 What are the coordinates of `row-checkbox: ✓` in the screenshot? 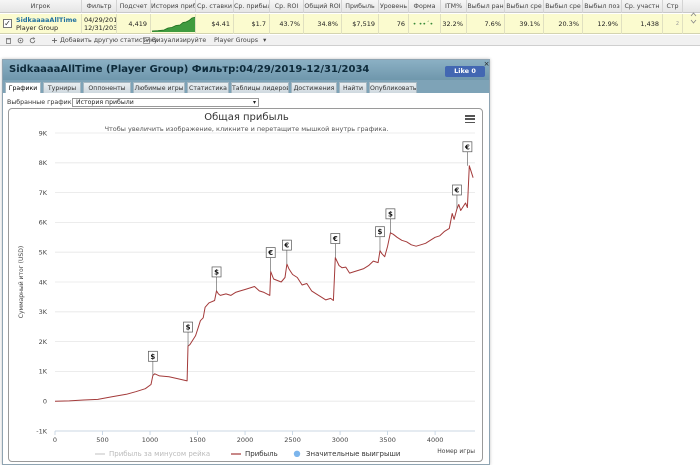 It's located at (7, 23).